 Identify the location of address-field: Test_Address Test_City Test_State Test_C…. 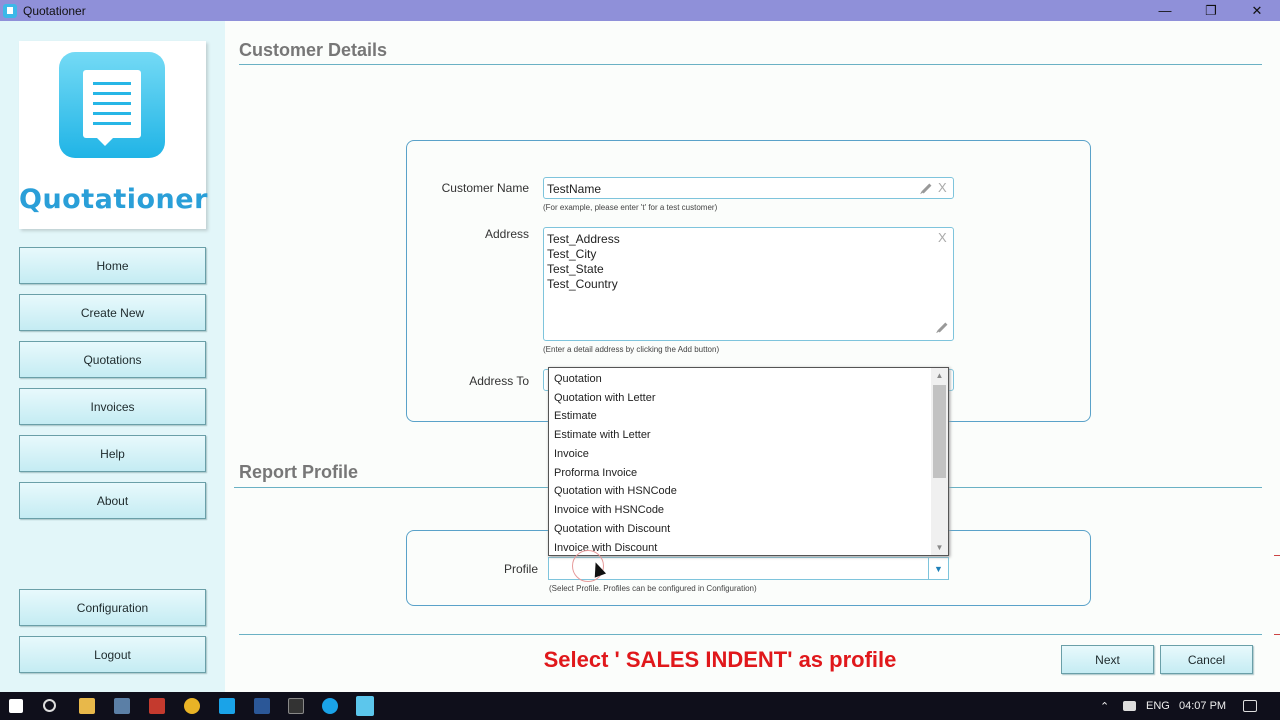
(748, 284).